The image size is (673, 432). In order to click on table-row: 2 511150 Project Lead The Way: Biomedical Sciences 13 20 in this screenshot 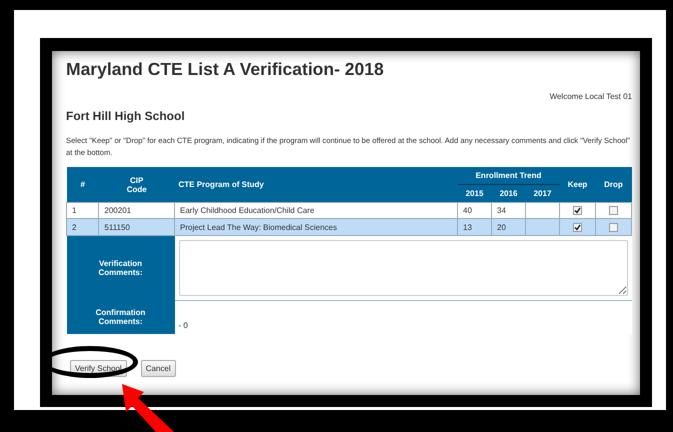, I will do `click(349, 227)`.